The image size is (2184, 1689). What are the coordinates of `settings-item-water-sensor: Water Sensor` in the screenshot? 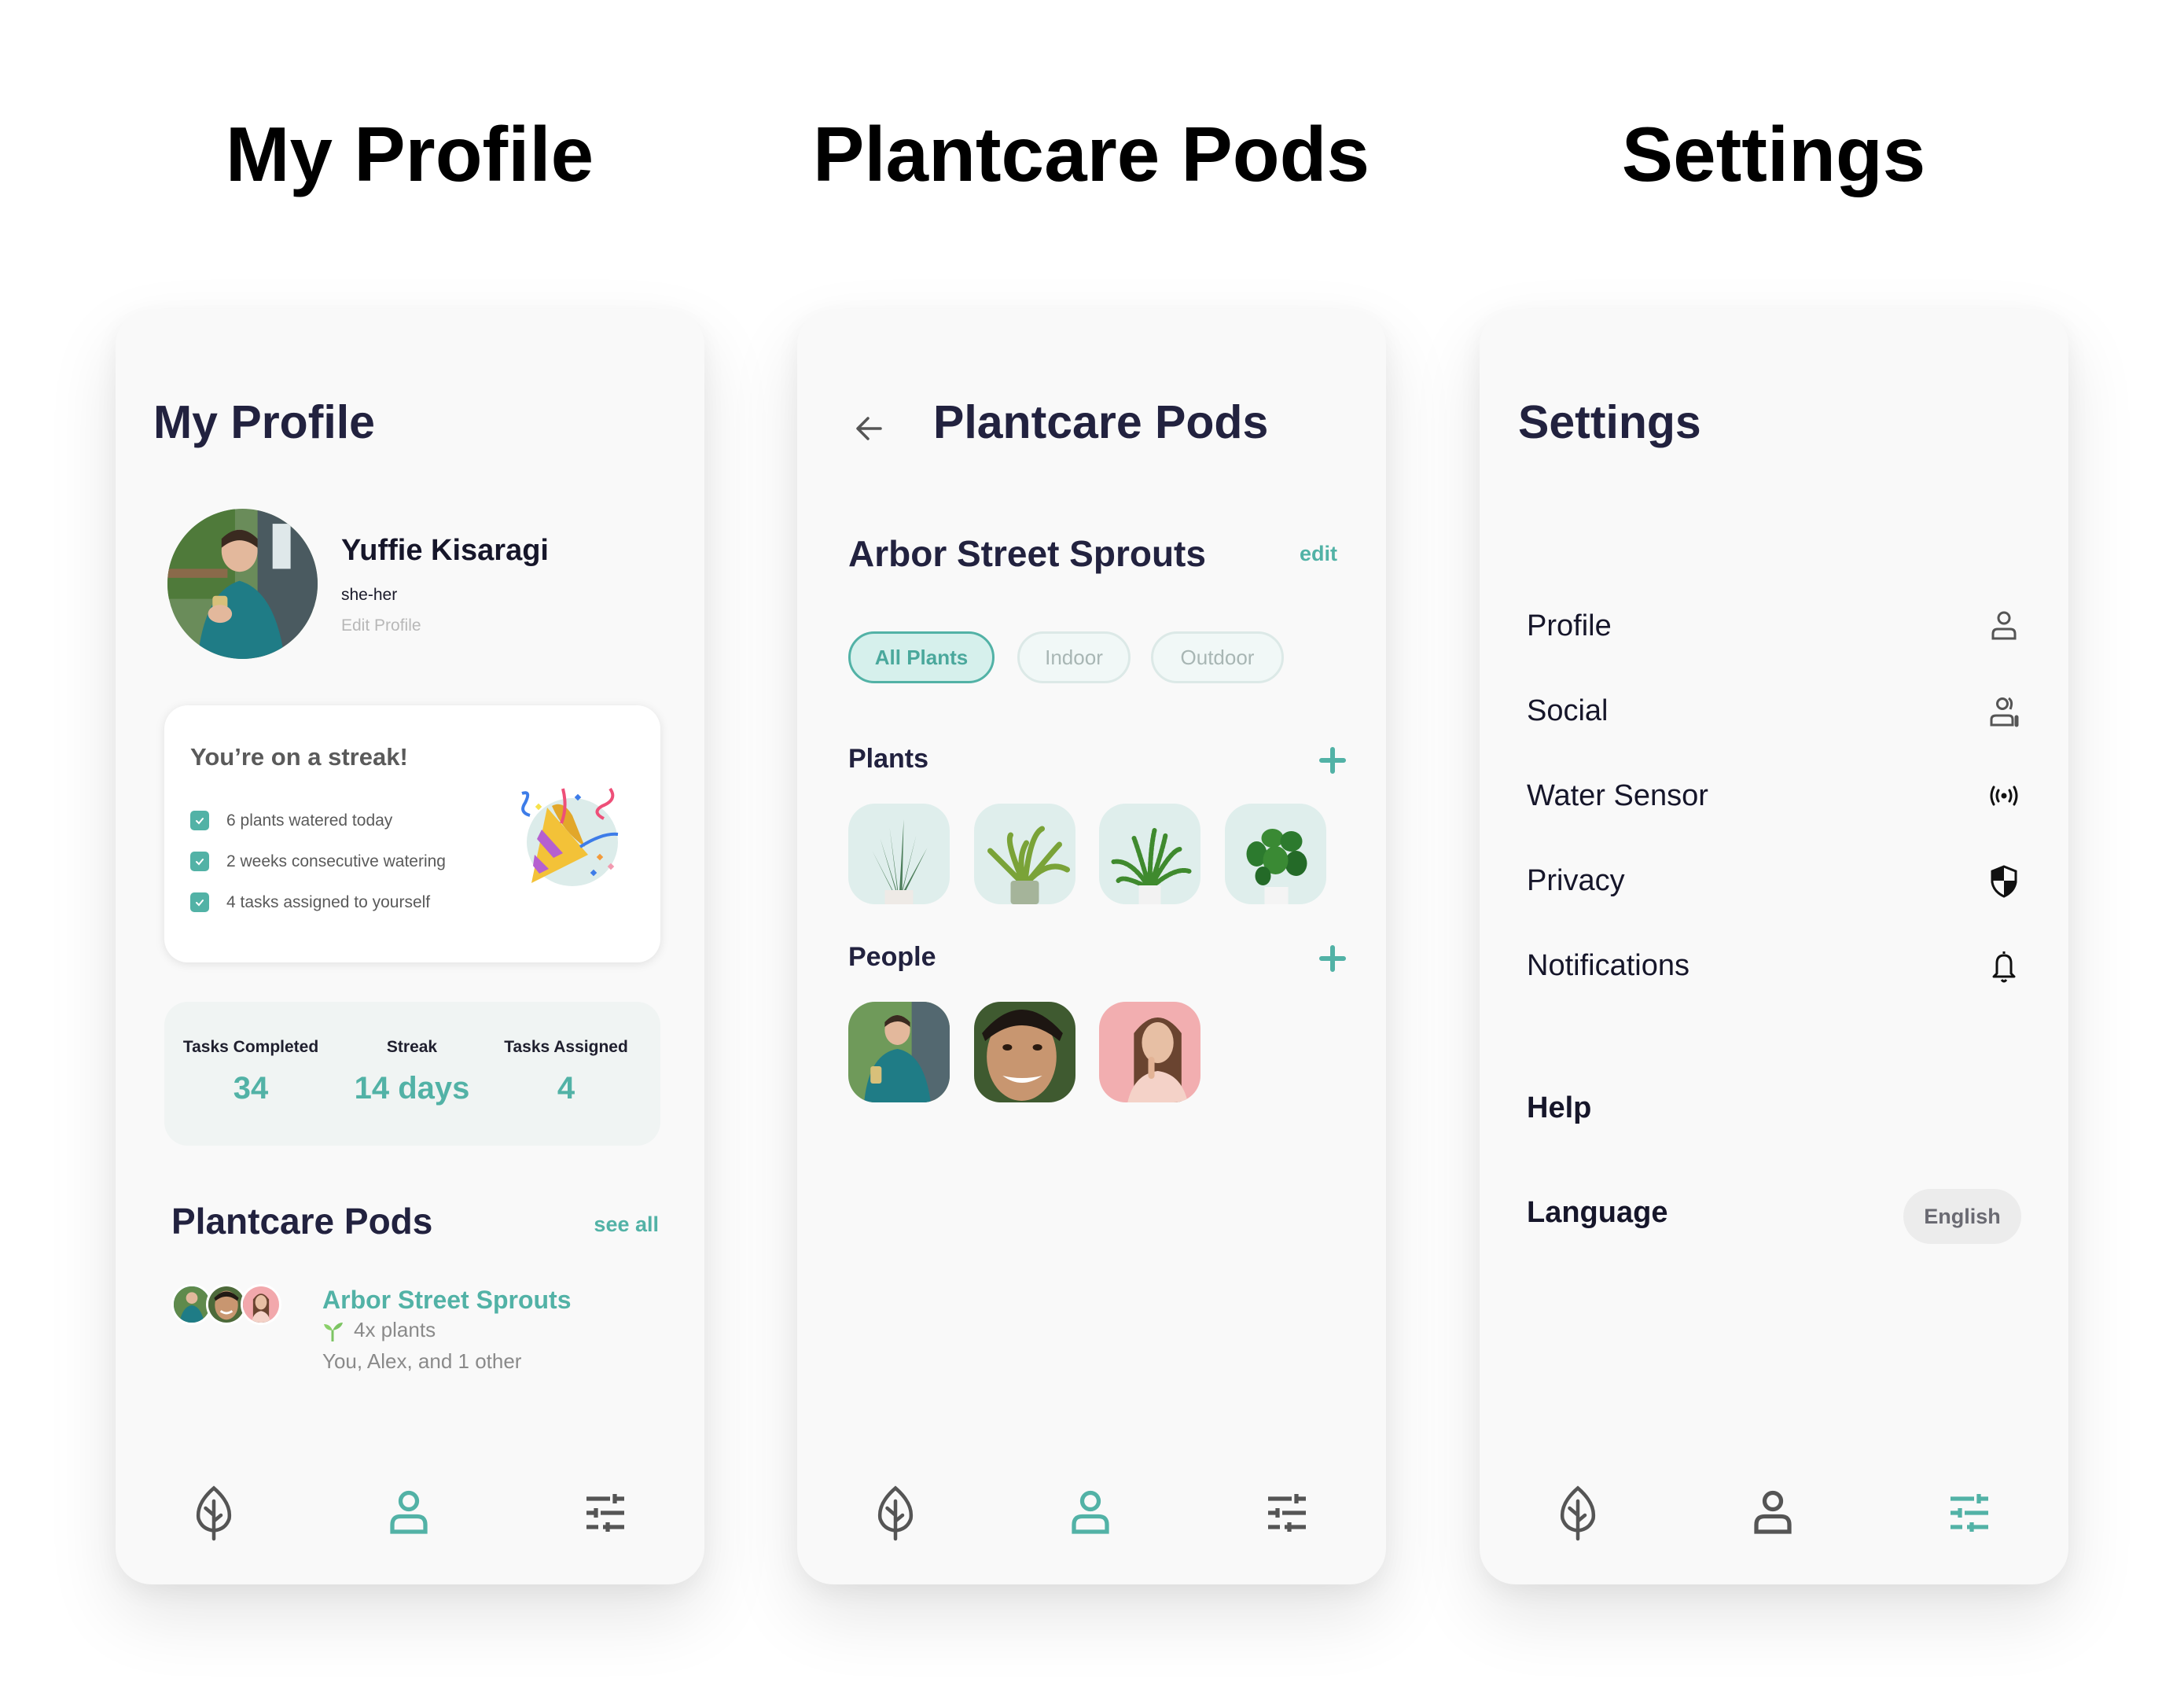 It's located at (1774, 795).